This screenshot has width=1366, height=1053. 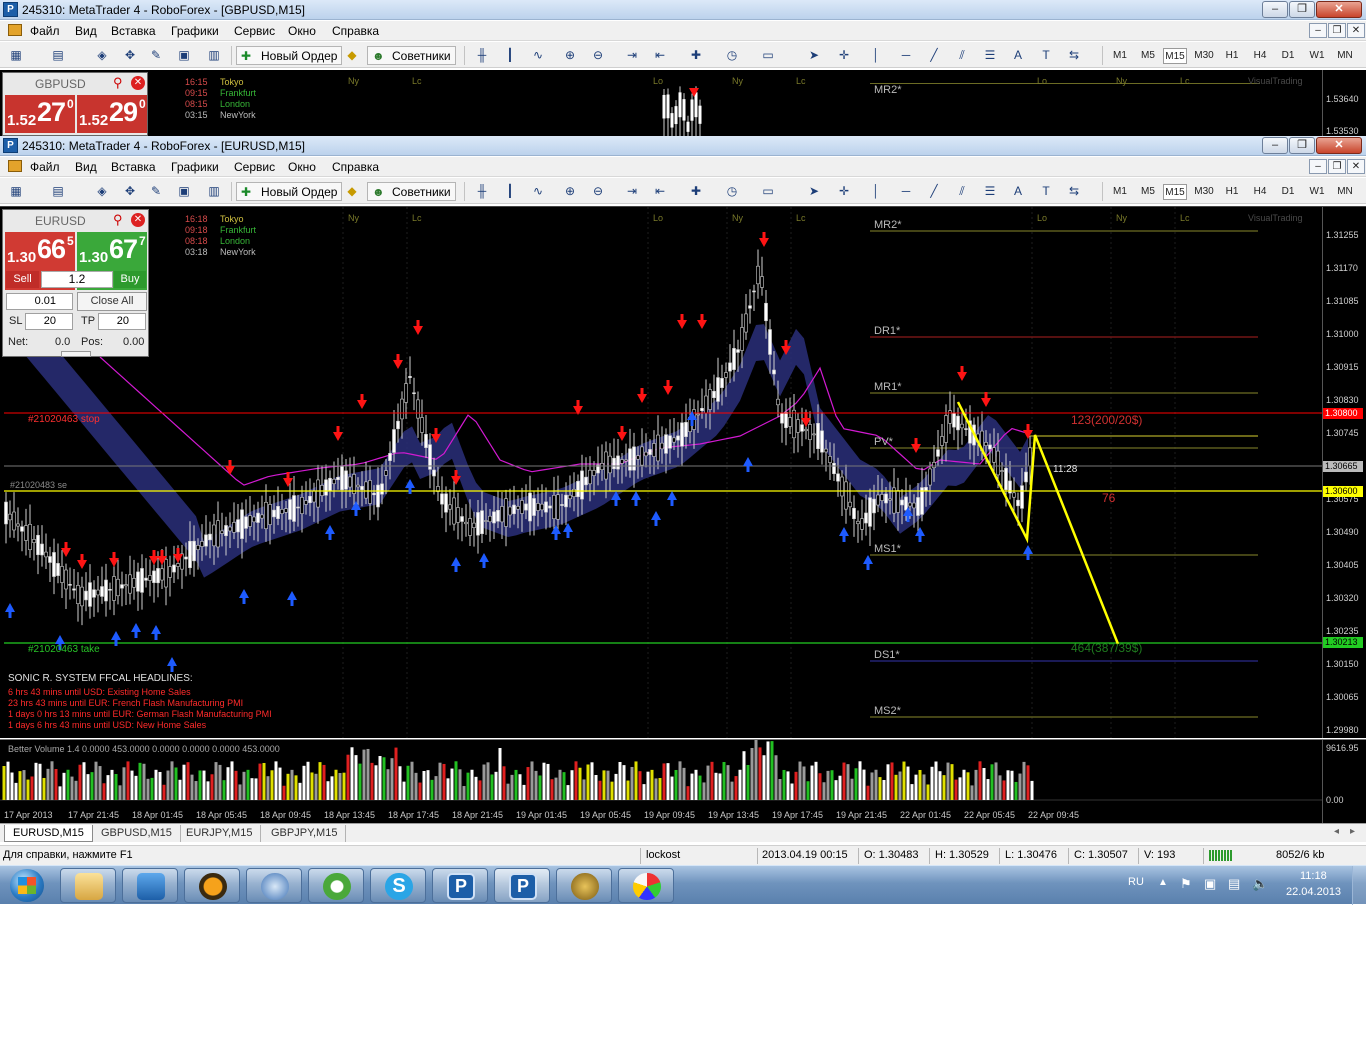 What do you see at coordinates (58, 191) in the screenshot?
I see `profiles-icon: ▤` at bounding box center [58, 191].